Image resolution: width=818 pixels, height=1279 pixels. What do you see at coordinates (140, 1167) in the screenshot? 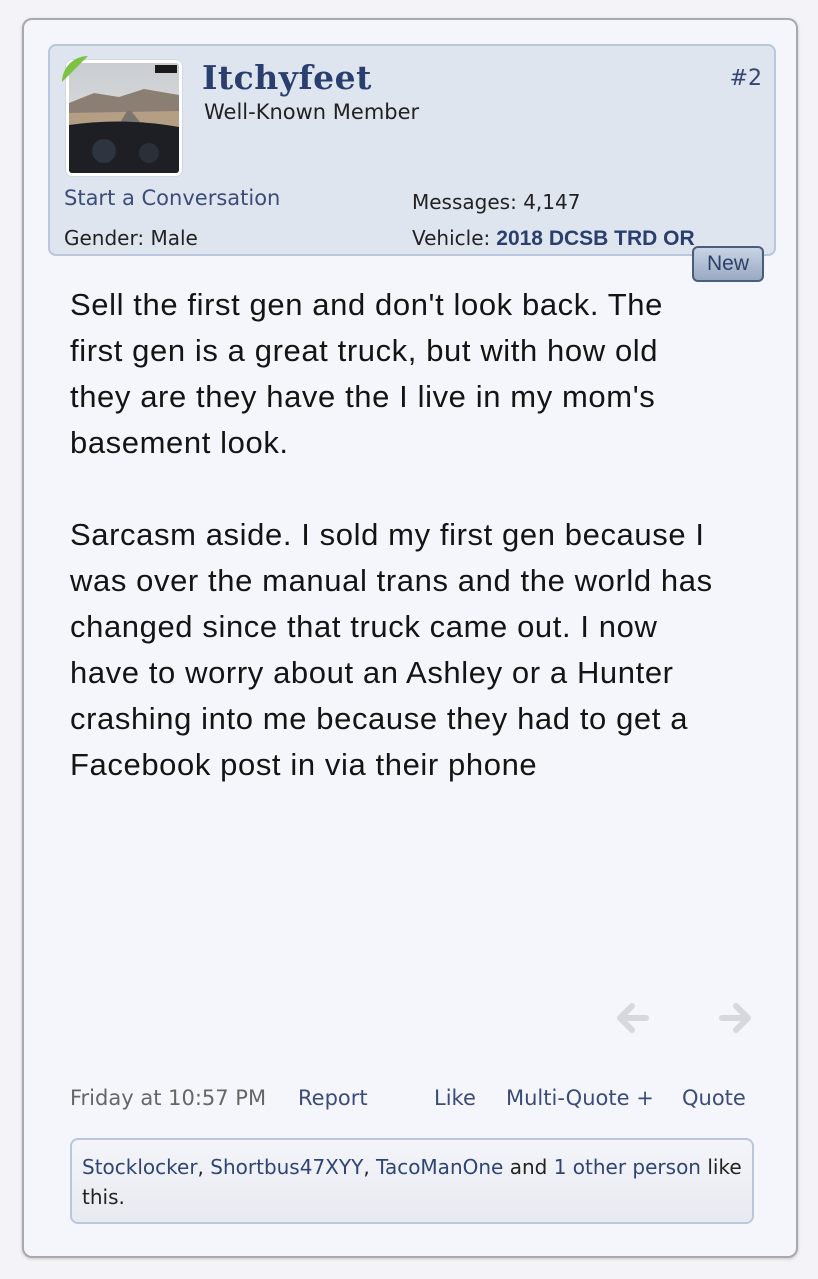
I see `liker-link: Stocklocker` at bounding box center [140, 1167].